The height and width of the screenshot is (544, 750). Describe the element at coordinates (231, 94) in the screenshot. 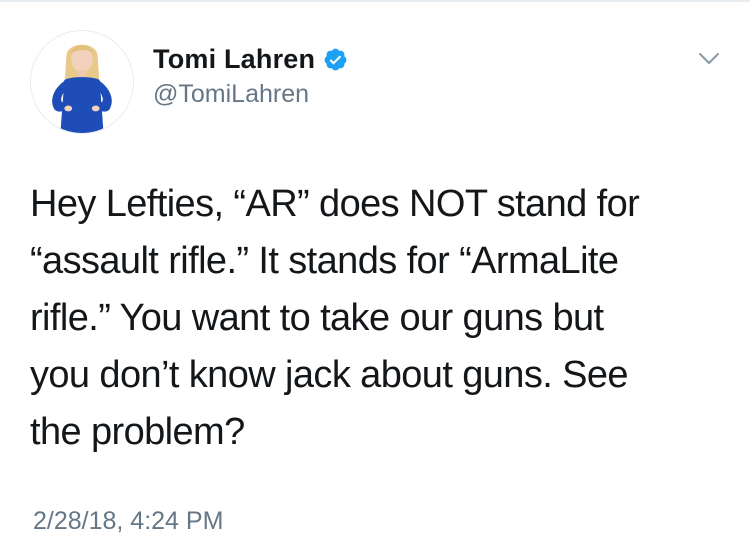

I see `author-handle: @TomiLahren` at that location.